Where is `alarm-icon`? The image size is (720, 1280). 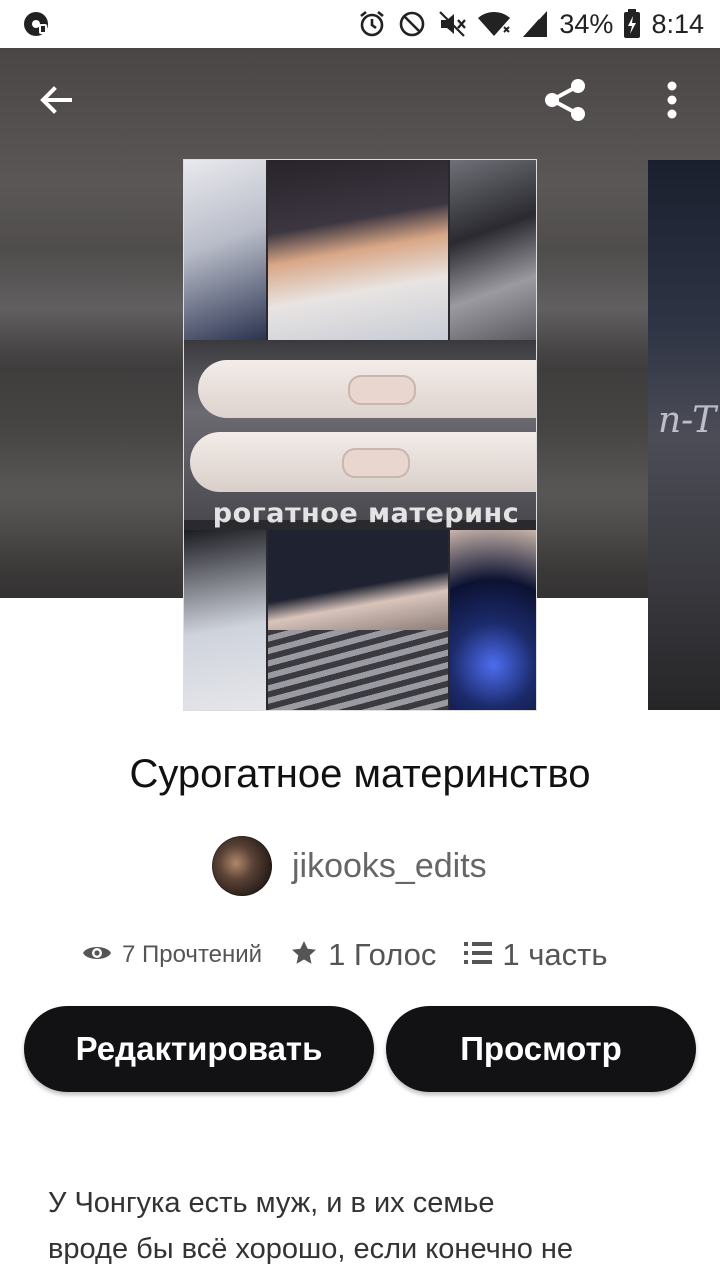 alarm-icon is located at coordinates (372, 24).